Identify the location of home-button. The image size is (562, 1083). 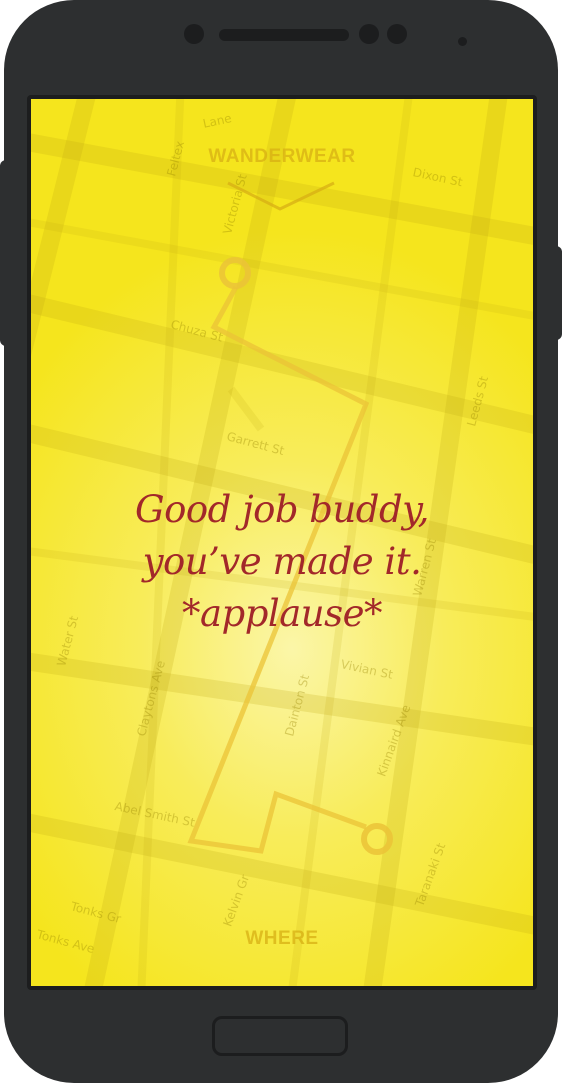
(280, 1036).